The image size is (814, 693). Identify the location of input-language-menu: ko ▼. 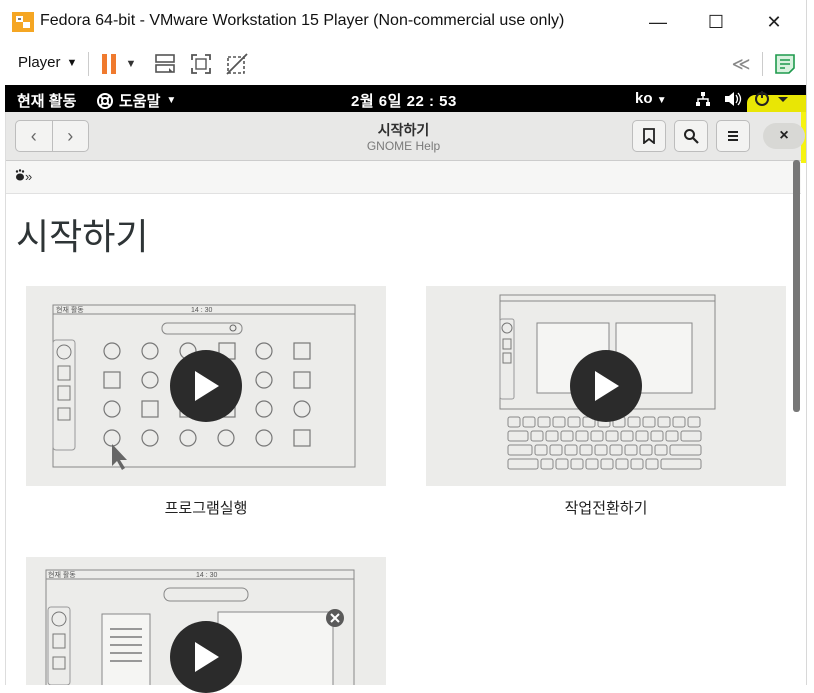
(651, 98).